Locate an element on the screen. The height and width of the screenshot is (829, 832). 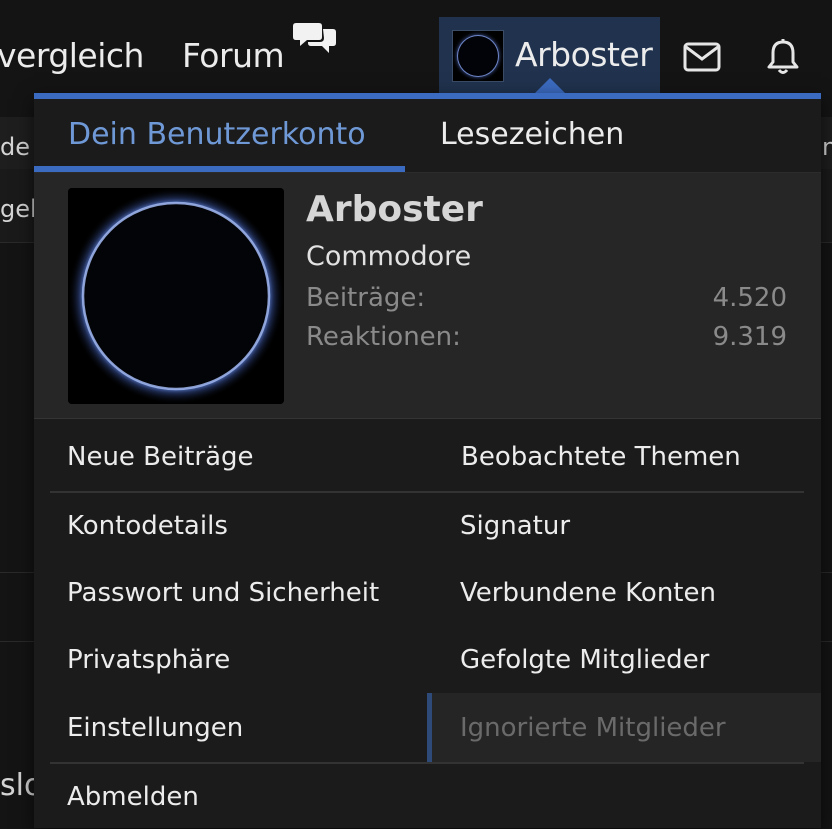
tab-lesezeichen: Lesezeichen is located at coordinates (532, 134).